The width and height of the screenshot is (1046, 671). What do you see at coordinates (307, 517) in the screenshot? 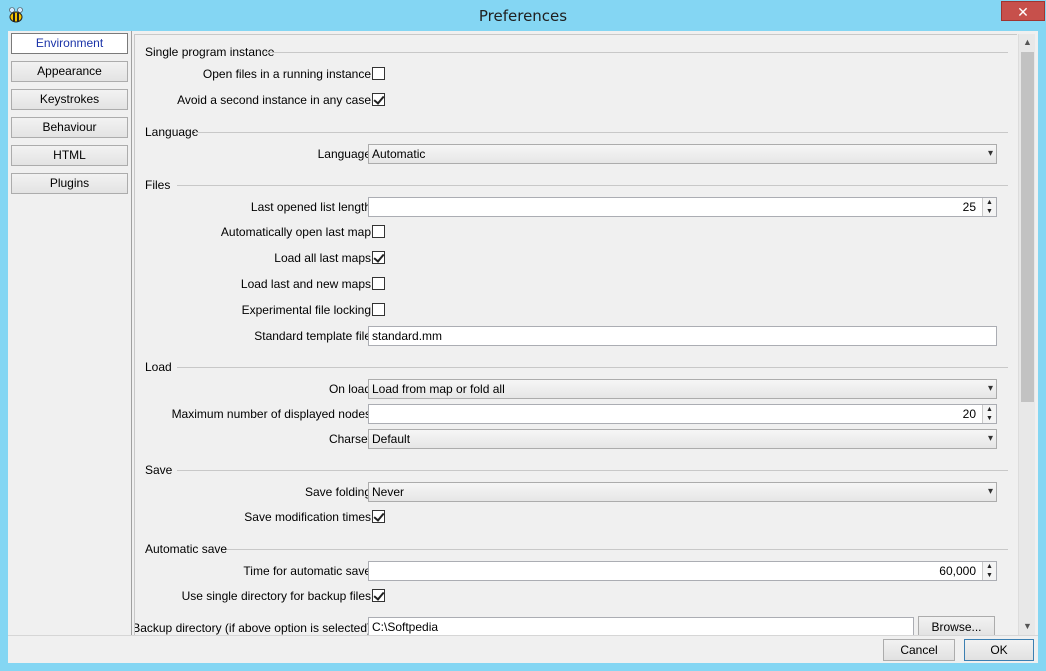
I see `save-mod-times-label: Save modification times` at bounding box center [307, 517].